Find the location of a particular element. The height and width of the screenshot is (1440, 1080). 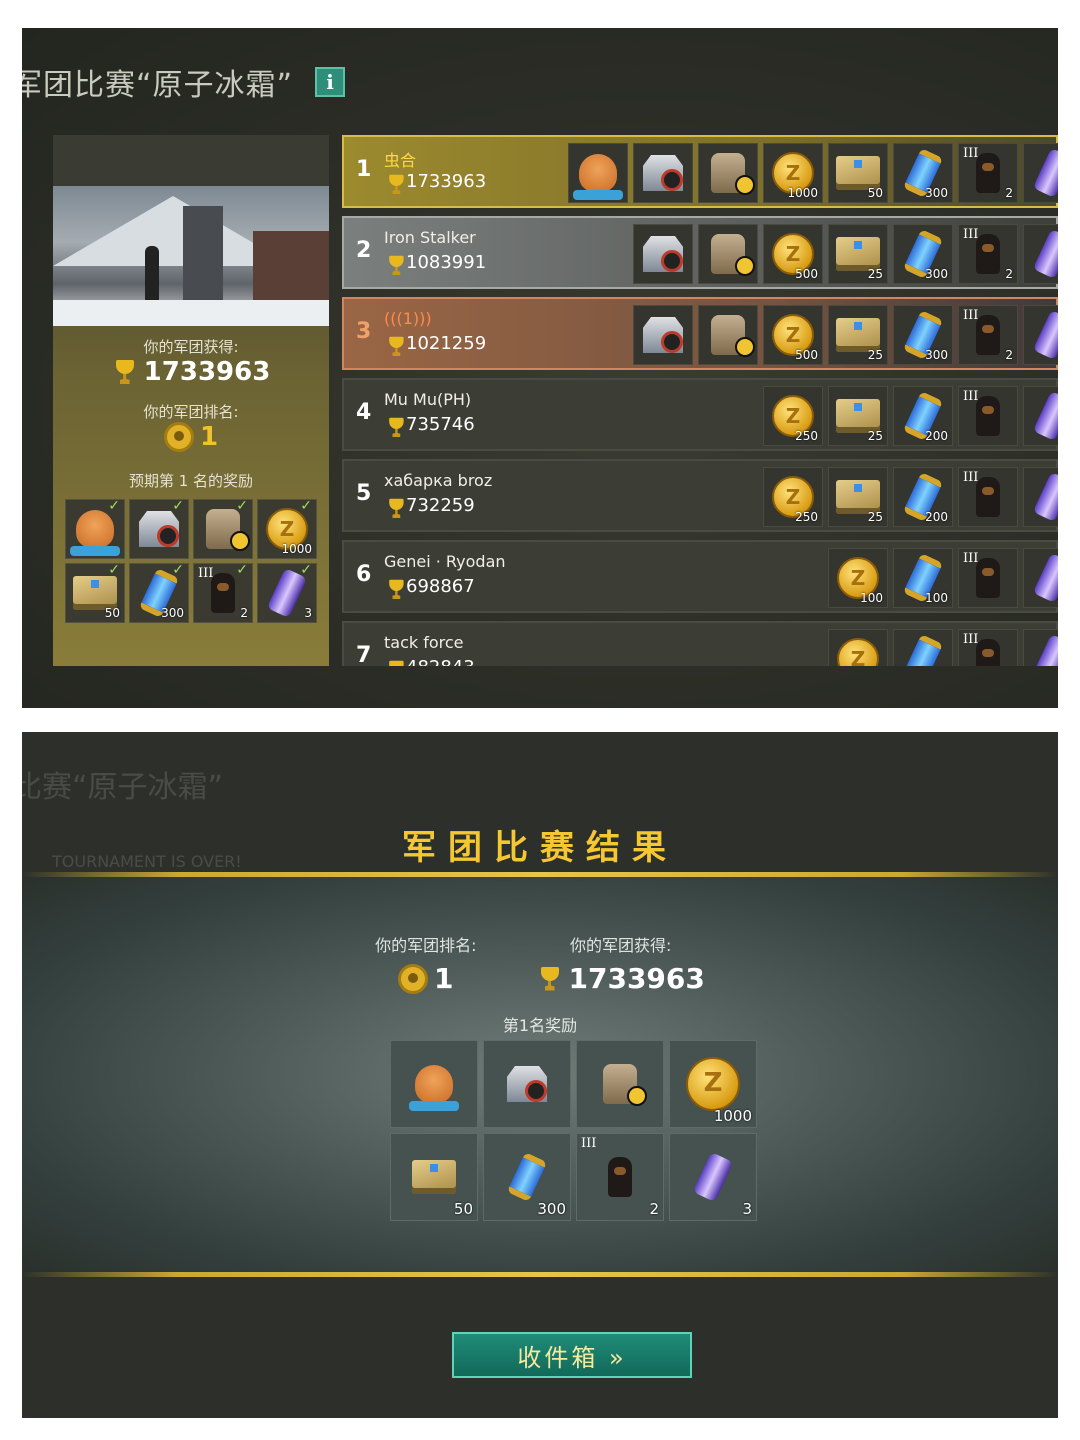

info-icon: i is located at coordinates (330, 82).